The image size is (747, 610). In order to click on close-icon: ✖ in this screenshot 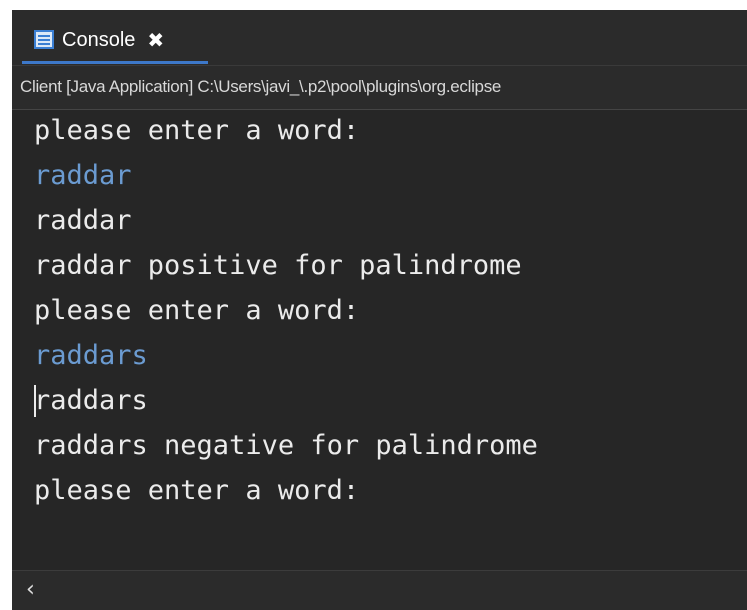, I will do `click(155, 40)`.